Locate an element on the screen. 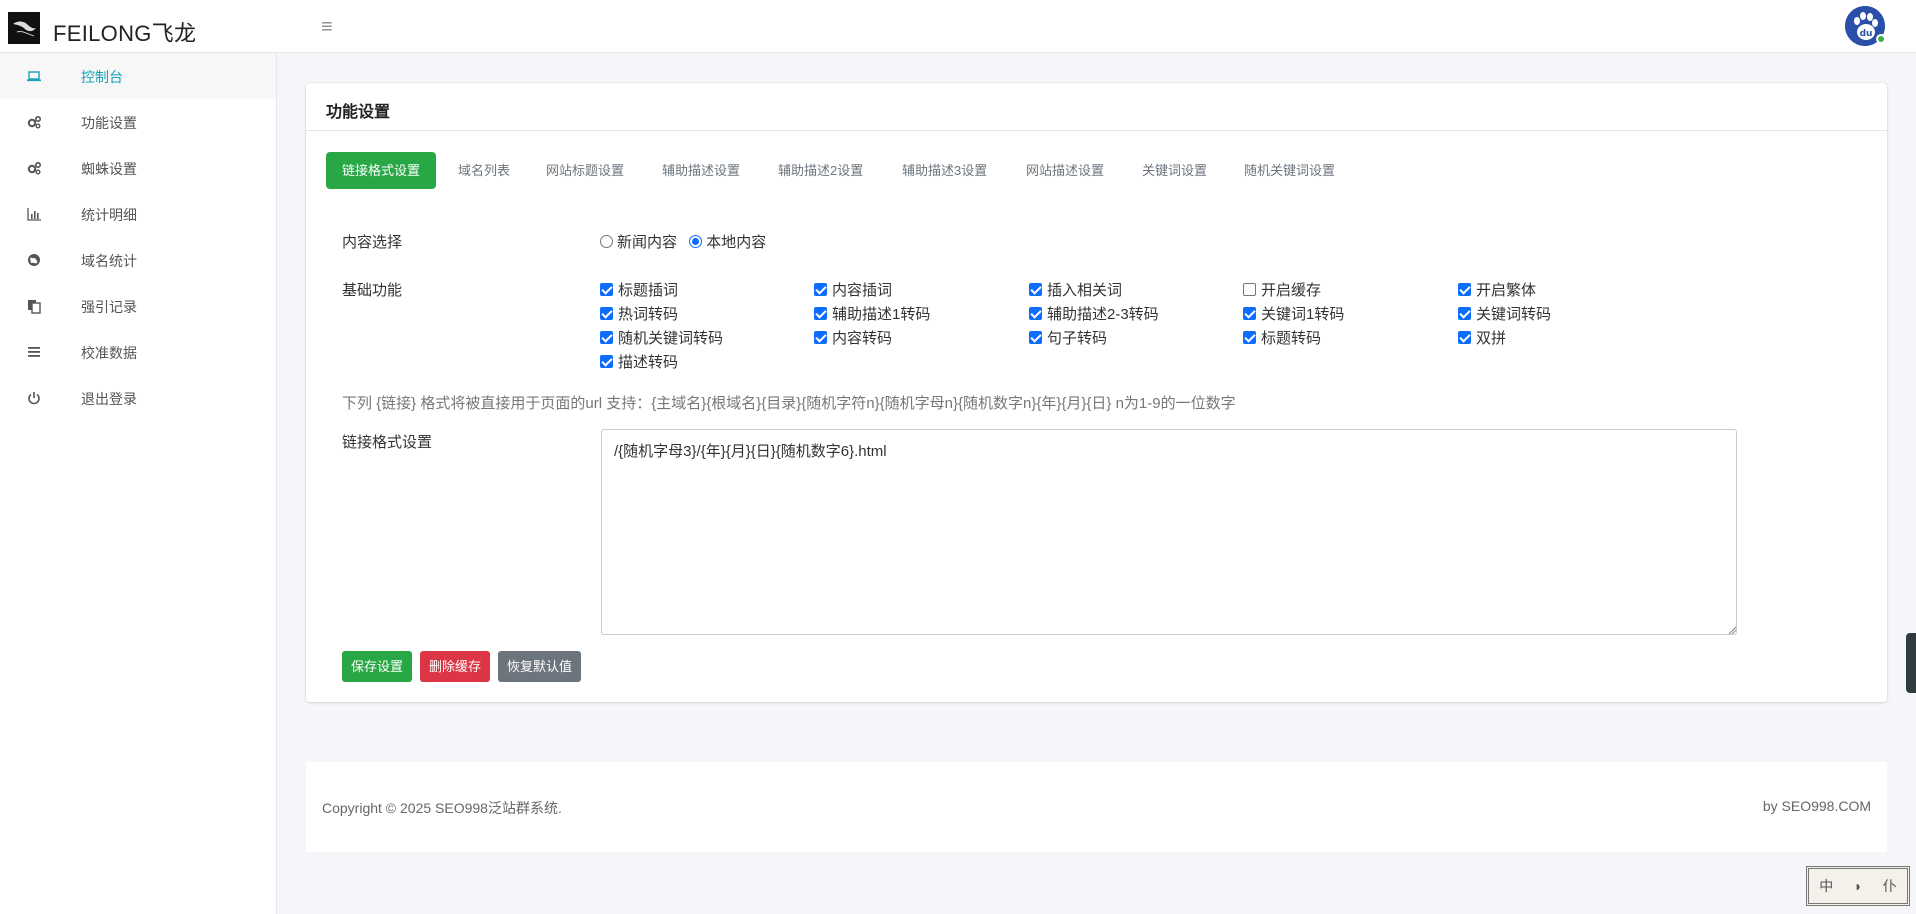 The height and width of the screenshot is (914, 1916). sidebar-item-dashboard: 控制台 is located at coordinates (138, 76).